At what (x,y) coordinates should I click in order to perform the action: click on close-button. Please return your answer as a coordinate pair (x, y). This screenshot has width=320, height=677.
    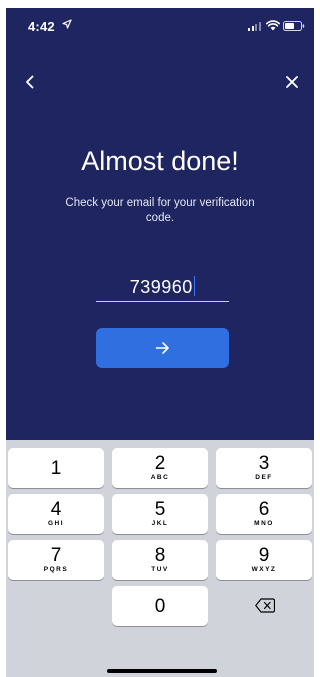
    Looking at the image, I should click on (292, 82).